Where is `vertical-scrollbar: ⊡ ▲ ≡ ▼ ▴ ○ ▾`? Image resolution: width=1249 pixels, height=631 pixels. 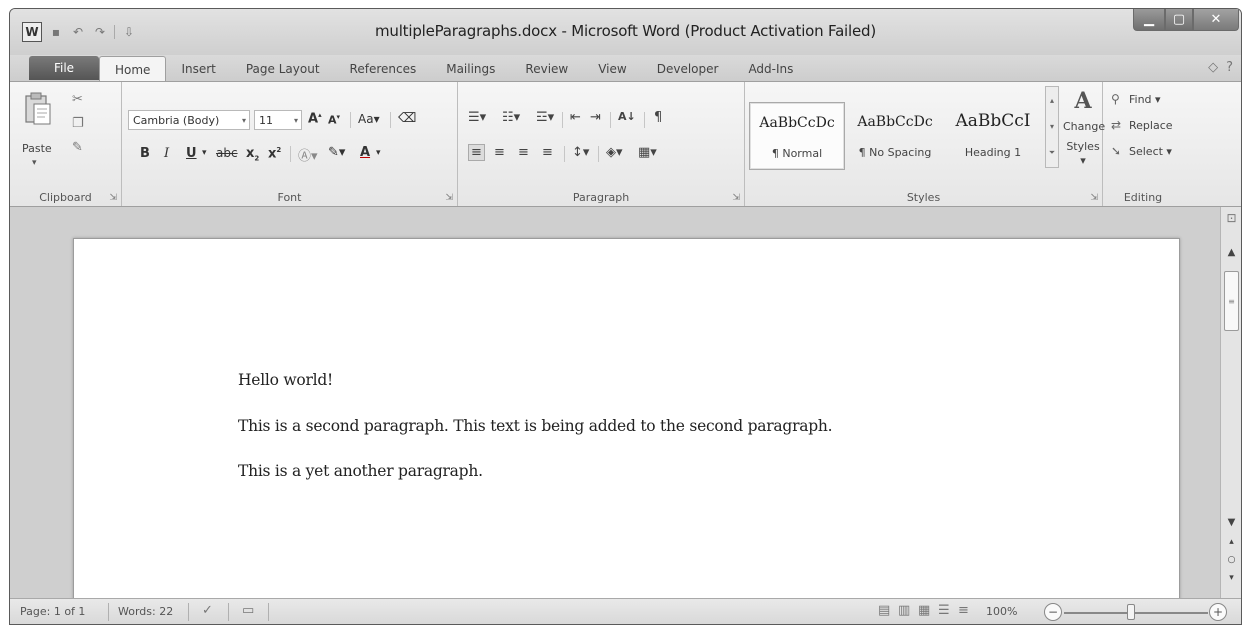
vertical-scrollbar: ⊡ ▲ ≡ ▼ ▴ ○ ▾ is located at coordinates (1230, 402).